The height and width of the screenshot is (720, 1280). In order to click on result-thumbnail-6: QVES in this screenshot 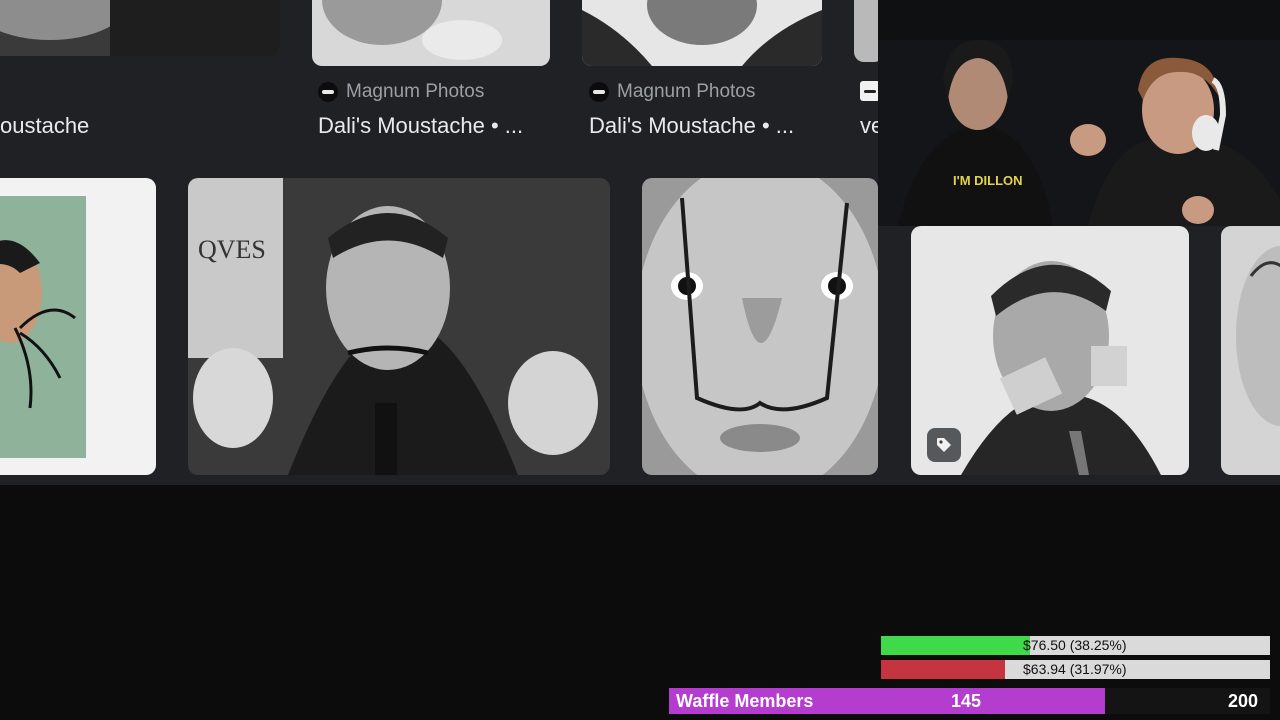, I will do `click(399, 326)`.